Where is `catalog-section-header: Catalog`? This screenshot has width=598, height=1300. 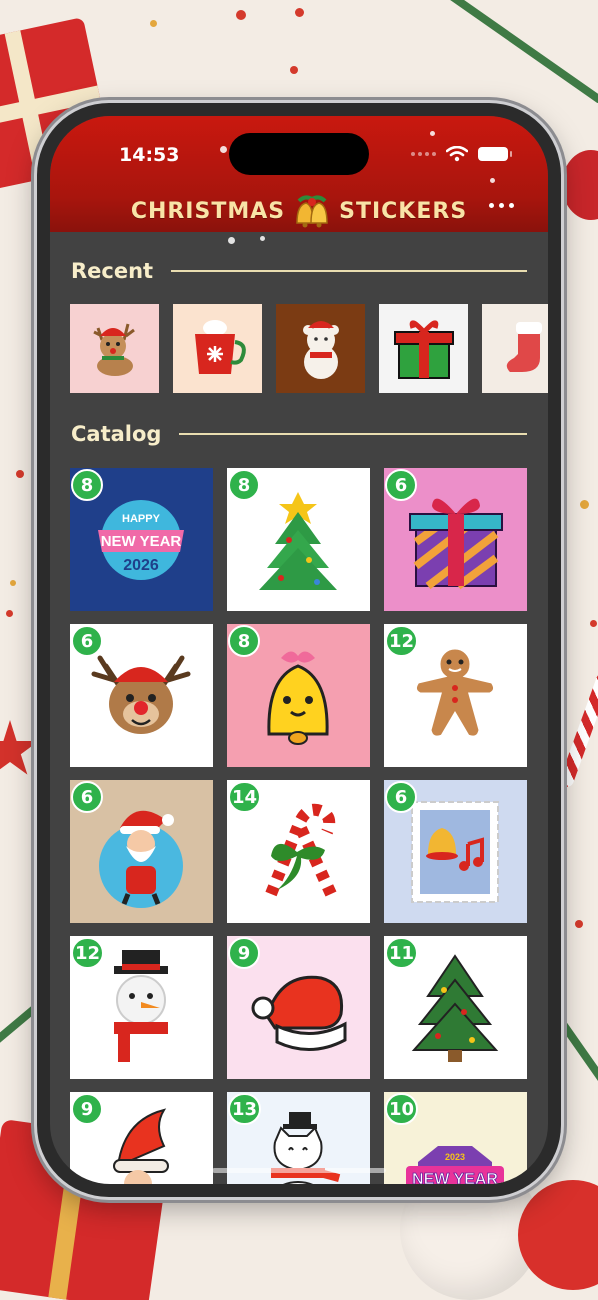 catalog-section-header: Catalog is located at coordinates (299, 434).